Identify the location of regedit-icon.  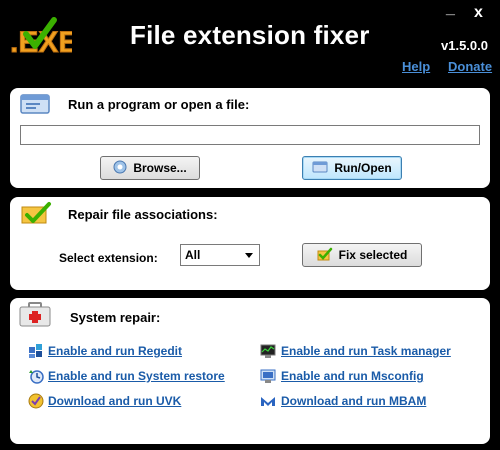
(36, 351).